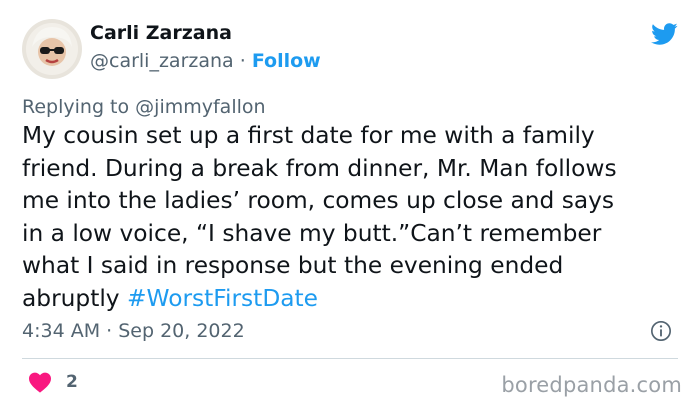  Describe the element at coordinates (162, 61) in the screenshot. I see `author-handle: @carli_zarzana` at that location.